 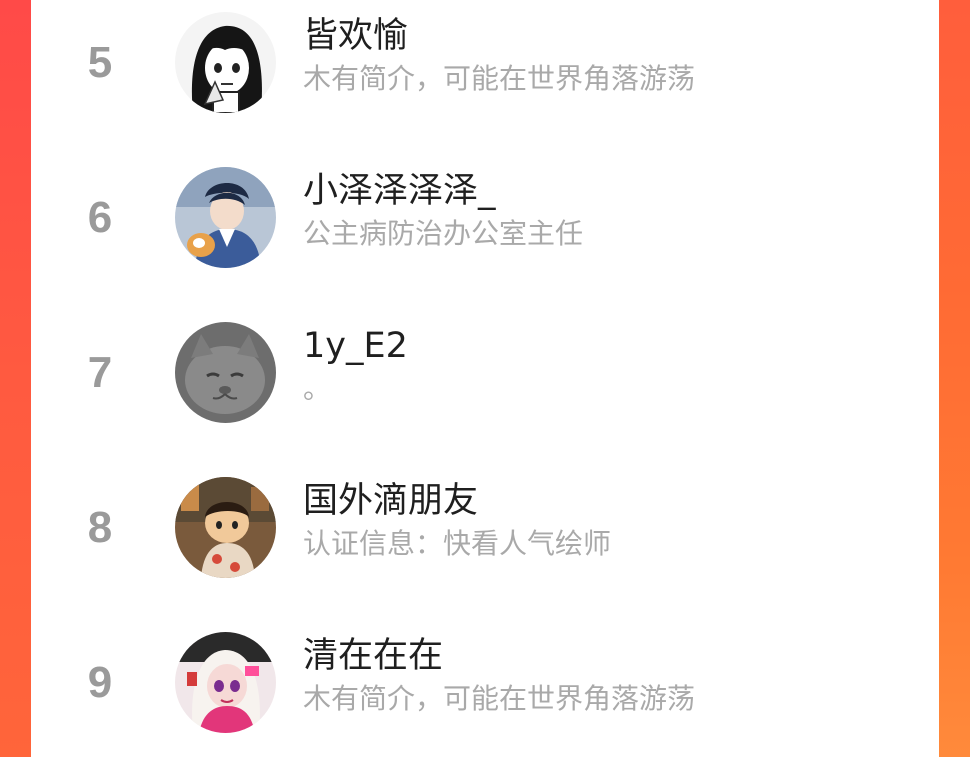 What do you see at coordinates (485, 370) in the screenshot?
I see `ranking-list-item: 7 1y_E2 。` at bounding box center [485, 370].